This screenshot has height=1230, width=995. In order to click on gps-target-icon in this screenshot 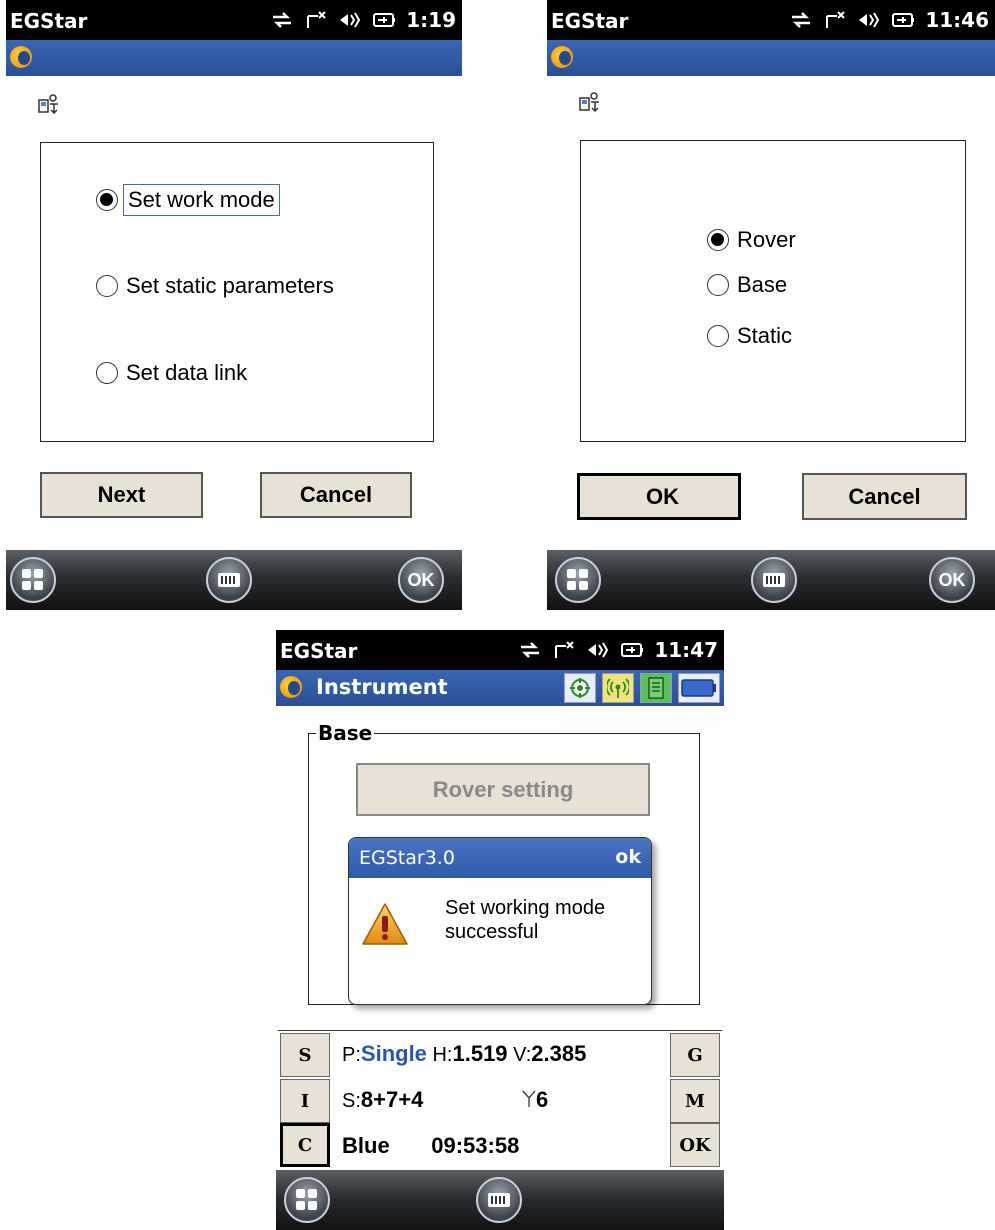, I will do `click(580, 688)`.